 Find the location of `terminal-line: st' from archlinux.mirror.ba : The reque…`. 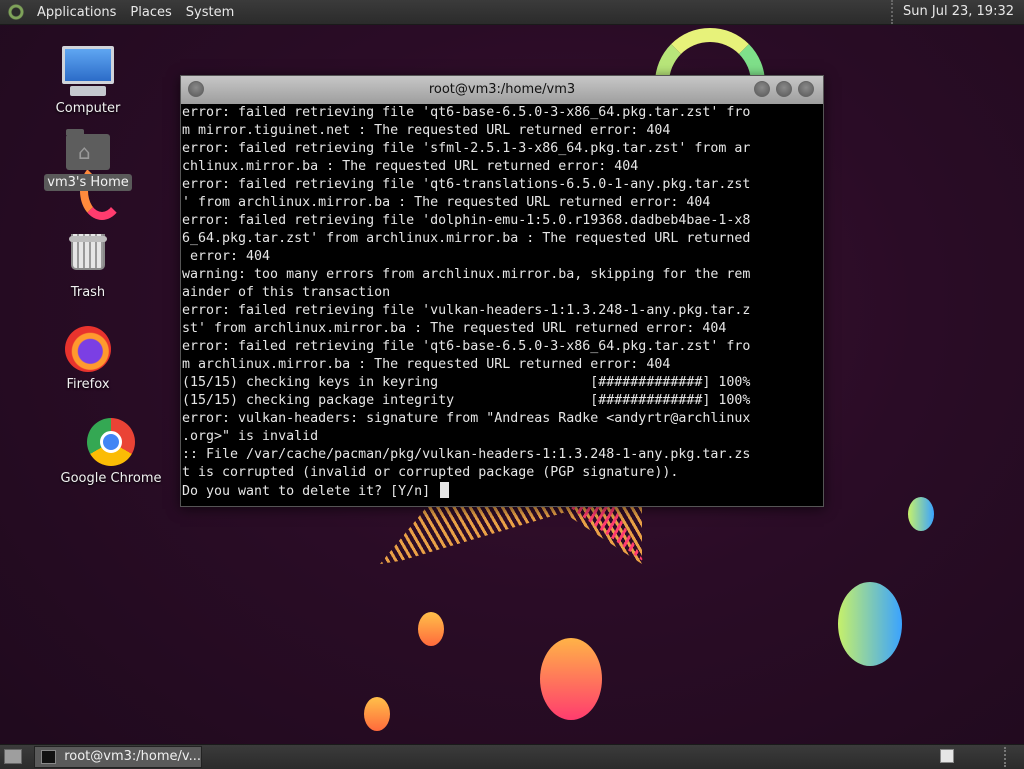

terminal-line: st' from archlinux.mirror.ba : The reque… is located at coordinates (454, 328).